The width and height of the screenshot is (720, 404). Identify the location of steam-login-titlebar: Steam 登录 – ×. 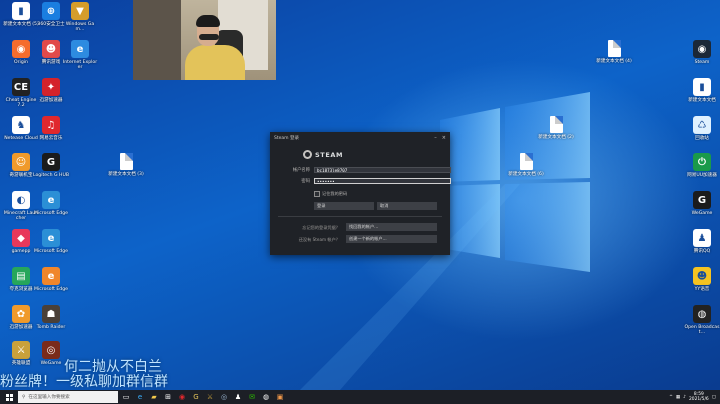
(360, 138).